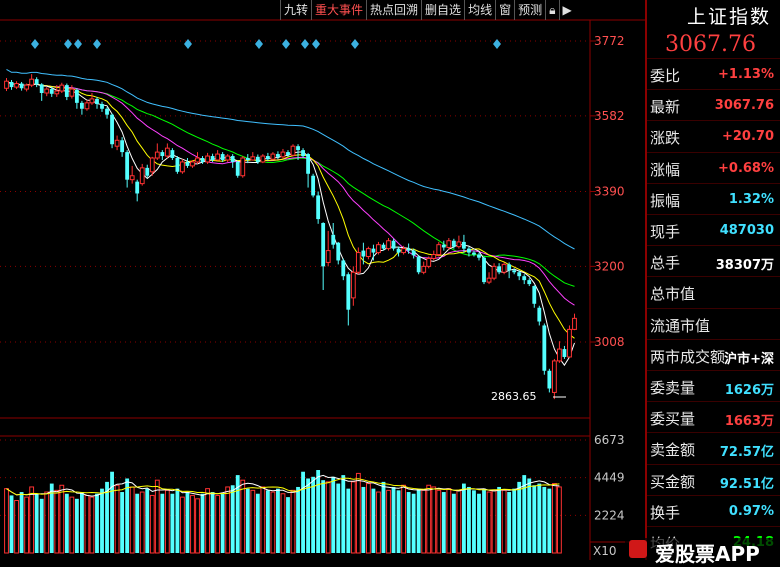 The height and width of the screenshot is (567, 780). I want to click on quote-label: 振幅, so click(665, 200).